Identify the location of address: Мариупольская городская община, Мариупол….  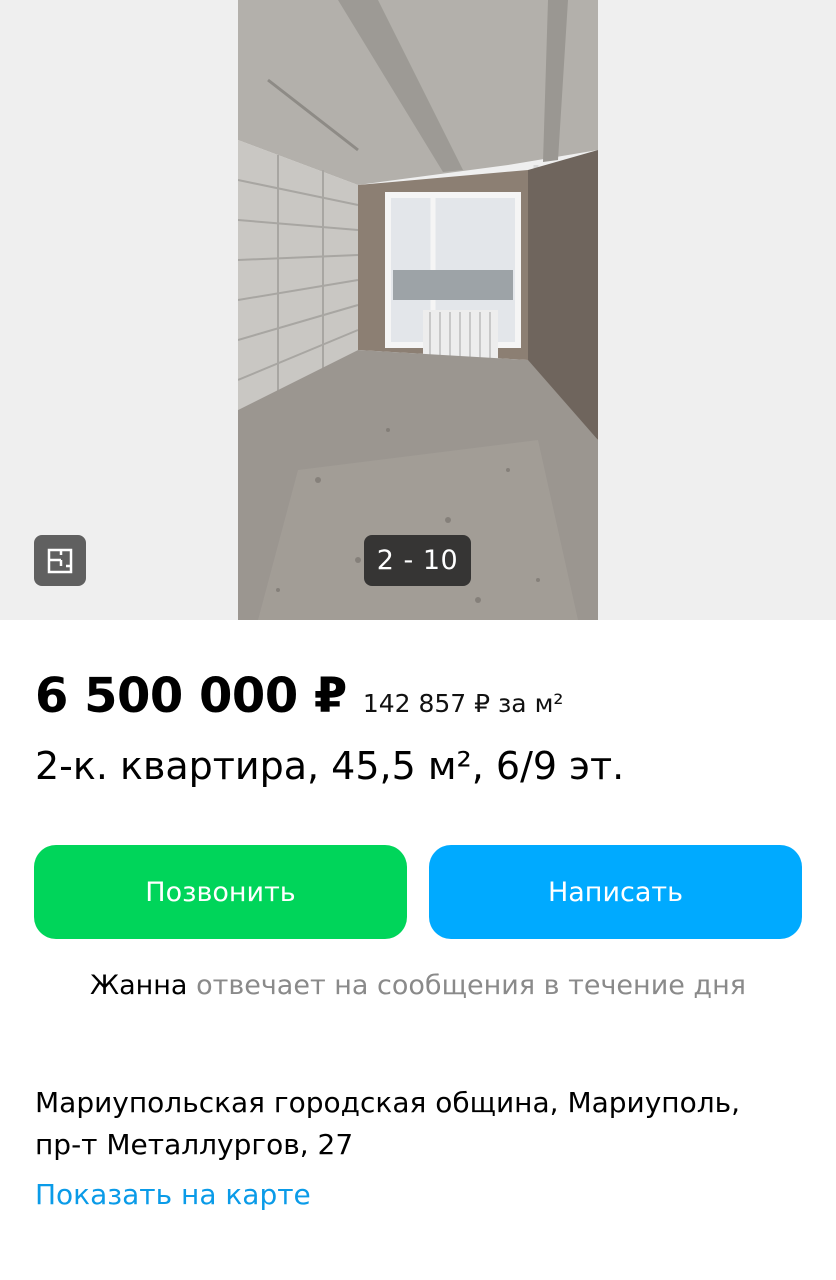
(420, 1124).